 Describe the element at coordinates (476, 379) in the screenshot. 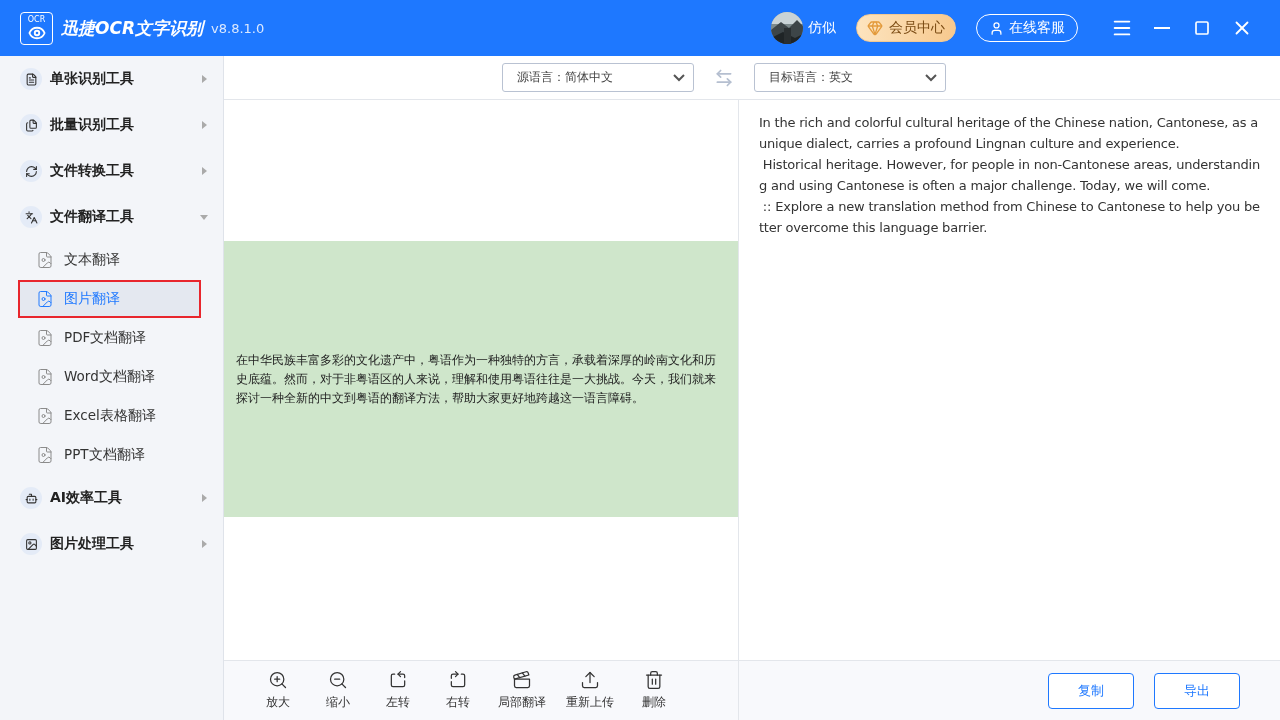

I see `source-text: 在中华民族丰富多彩的文化遗产中，粤语作为一种独特的方言，承载着深厚的岭南文化和历史底蕴。然而，对于非粤语区的人来说，理解和使用粤语往往是一大挑战。今天，我们就来探讨一种全新的中文到粤语的翻译方法，帮助大家更好地跨越这一语言障碍。` at that location.